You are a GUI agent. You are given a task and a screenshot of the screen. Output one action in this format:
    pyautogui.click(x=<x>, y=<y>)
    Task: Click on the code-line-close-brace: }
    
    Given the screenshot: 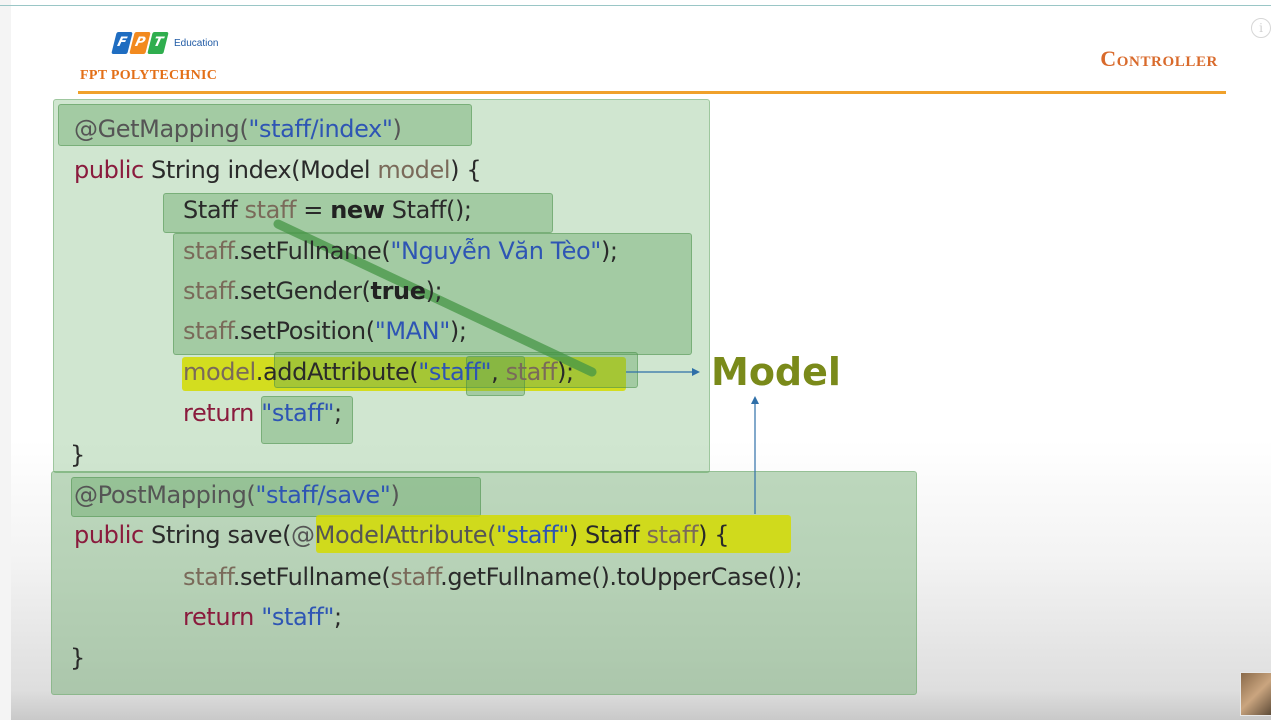 What is the action you would take?
    pyautogui.click(x=77, y=455)
    